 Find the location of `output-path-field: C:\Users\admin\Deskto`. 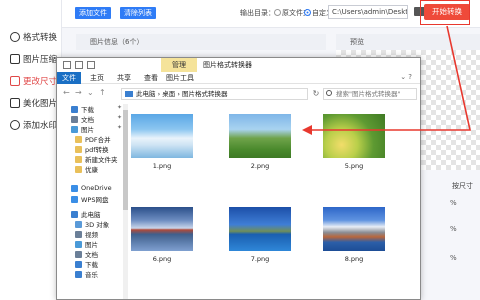

output-path-field: C:\Users\admin\Deskto is located at coordinates (368, 12).